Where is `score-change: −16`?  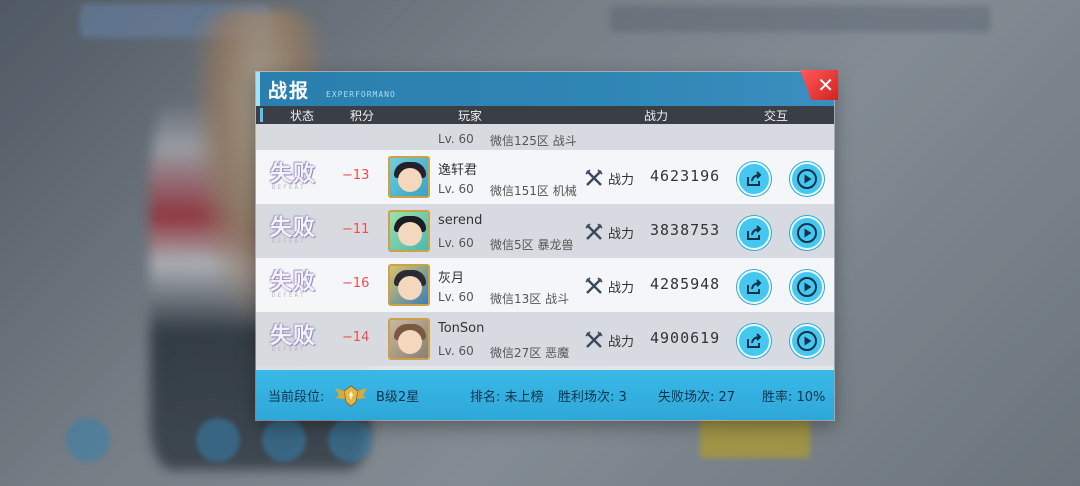
score-change: −16 is located at coordinates (356, 283).